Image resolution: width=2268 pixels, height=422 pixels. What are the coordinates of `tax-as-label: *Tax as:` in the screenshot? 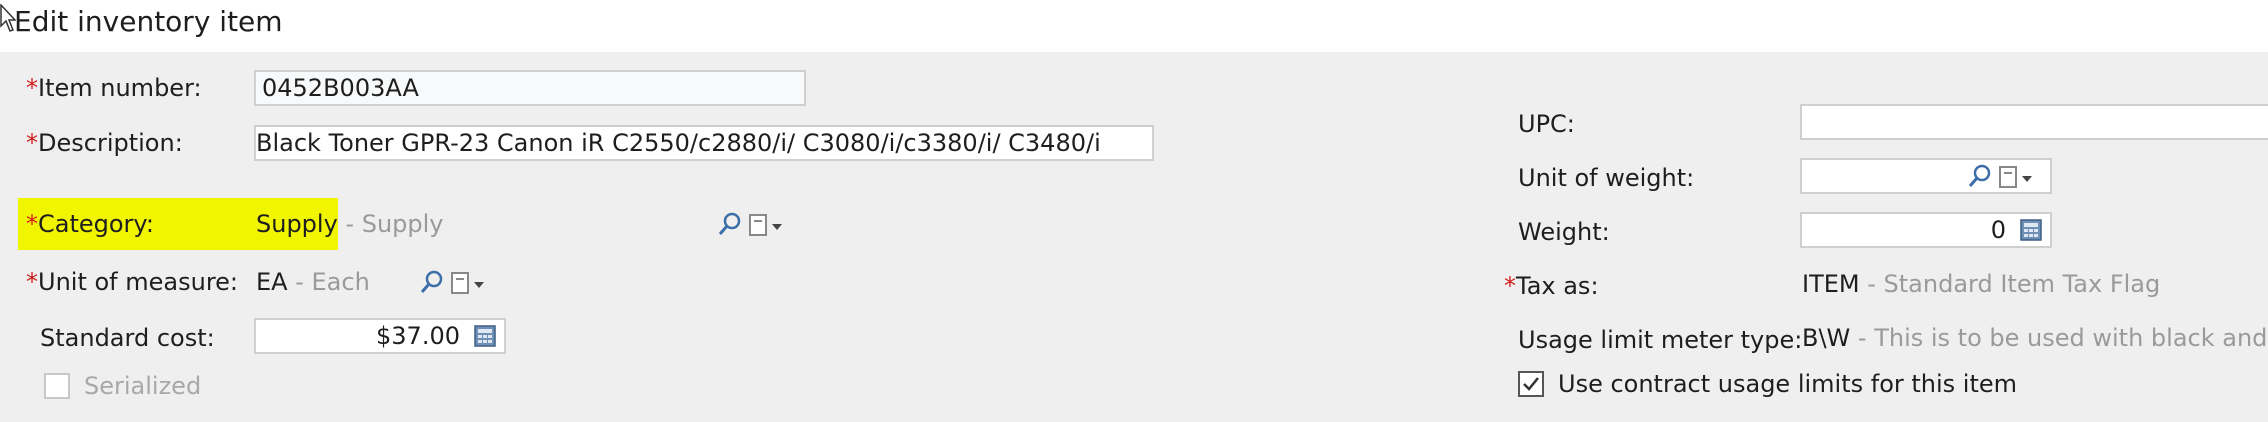 It's located at (1551, 286).